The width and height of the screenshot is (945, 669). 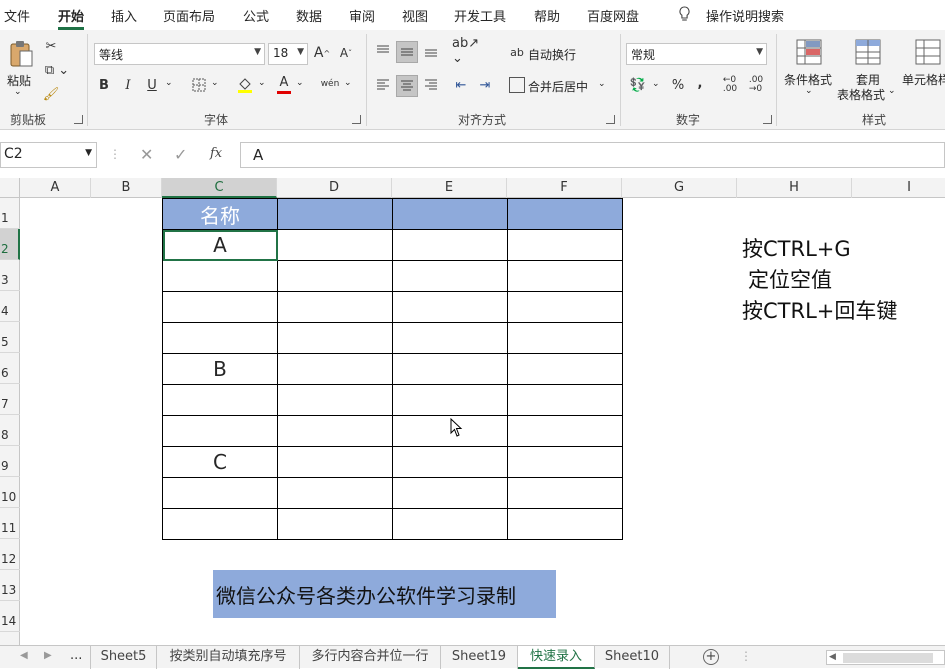 What do you see at coordinates (48, 155) in the screenshot?
I see `name-box: C2 ▼` at bounding box center [48, 155].